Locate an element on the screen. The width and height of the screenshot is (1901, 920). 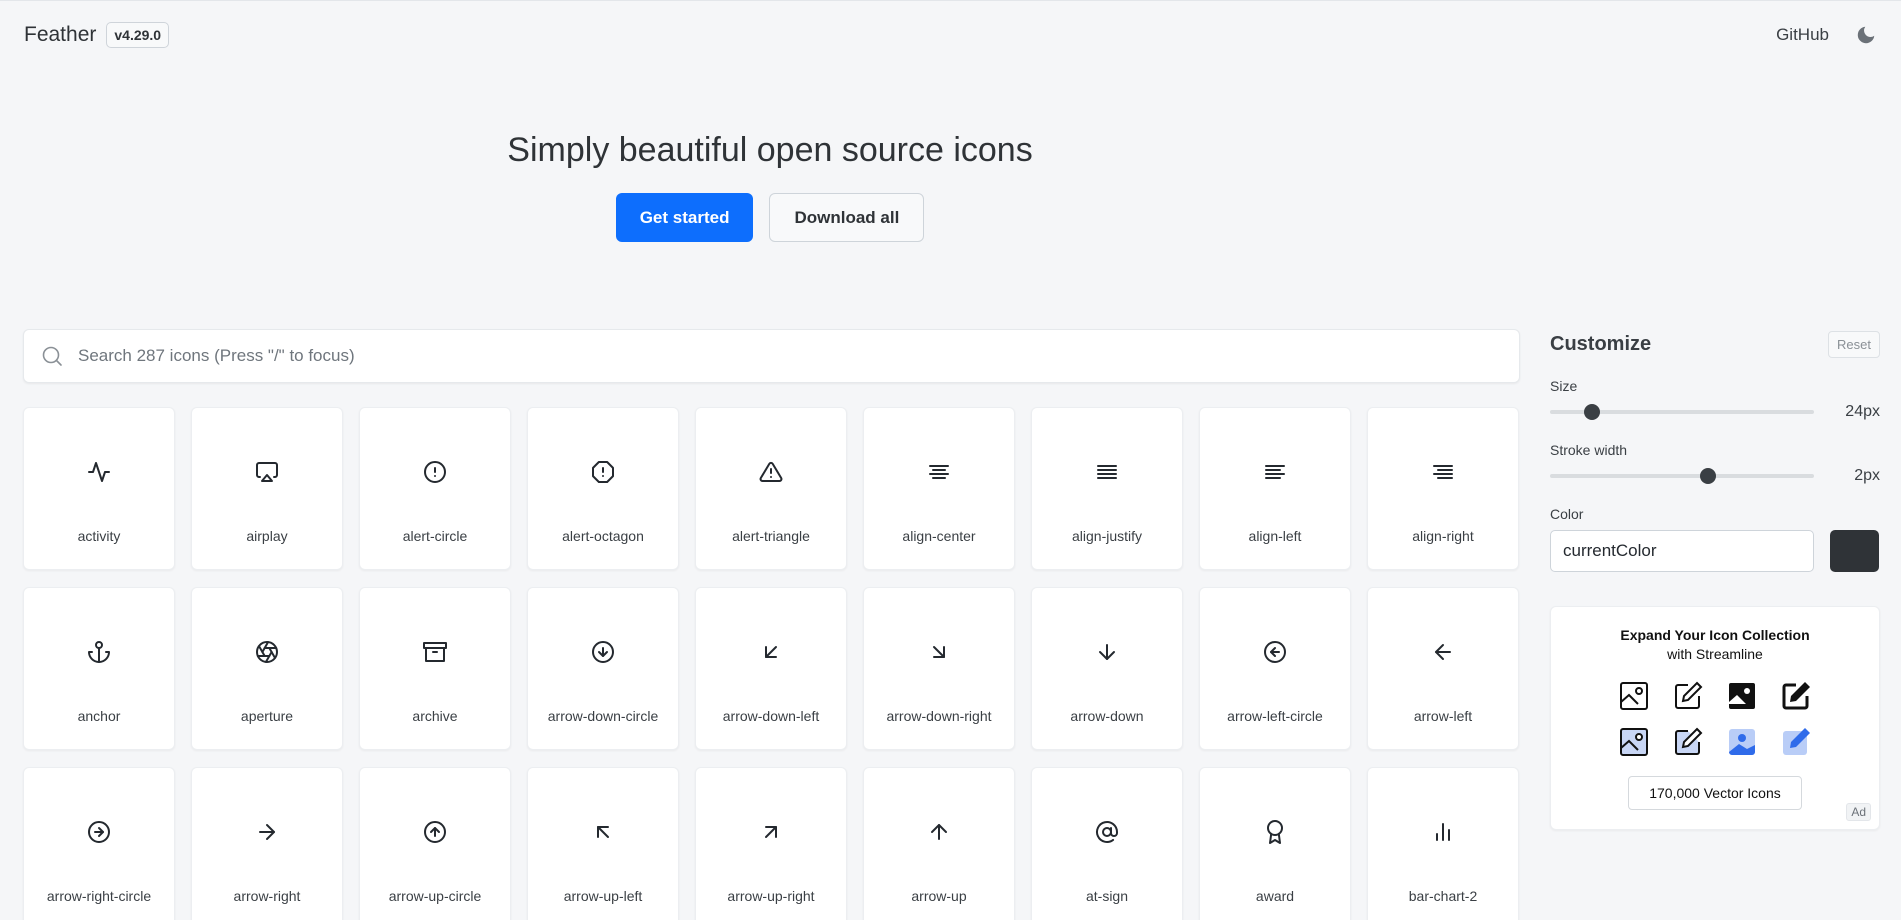
icon-card-at-sign: at-sign is located at coordinates (1107, 843).